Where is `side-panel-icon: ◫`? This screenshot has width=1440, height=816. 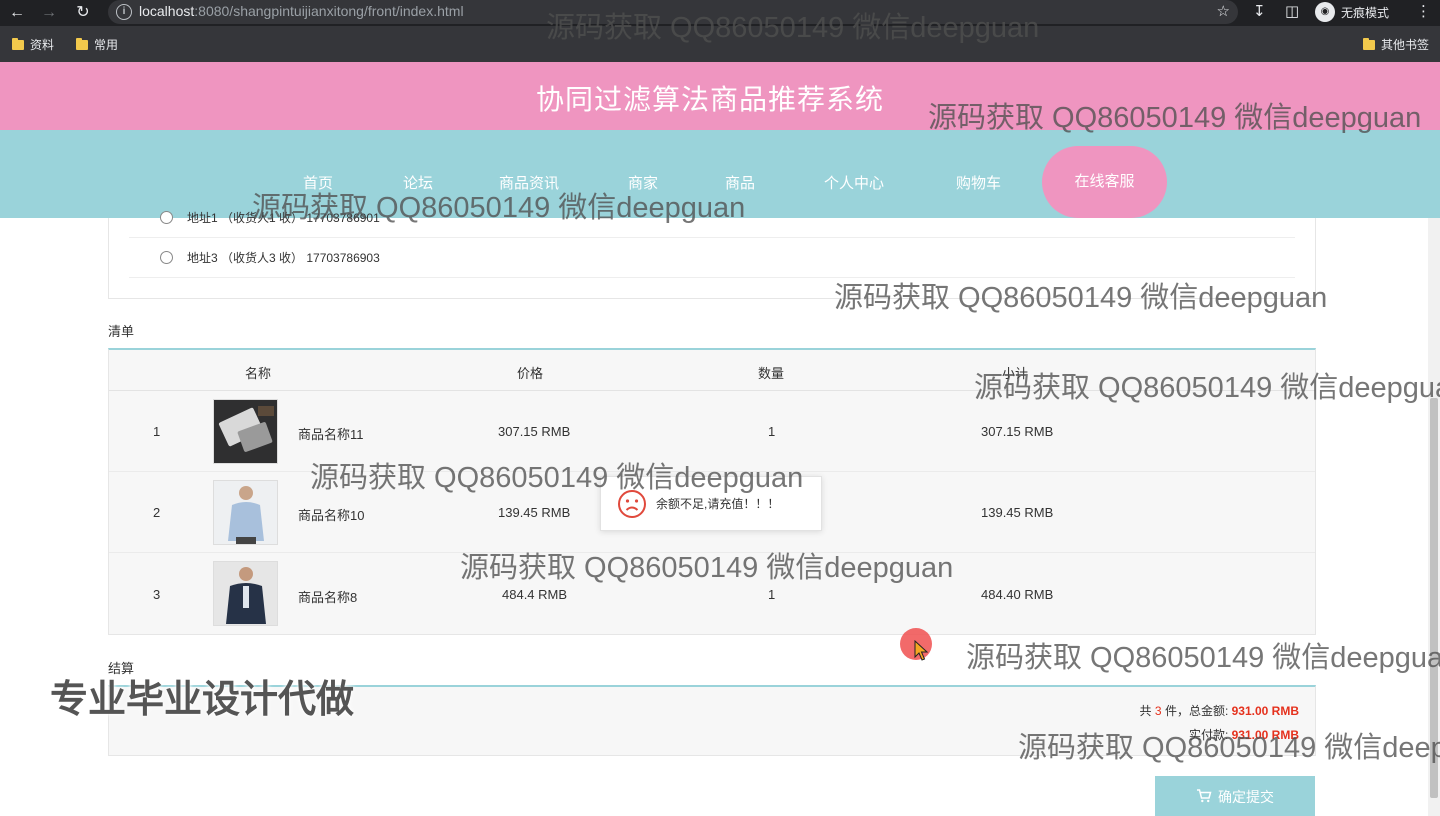
side-panel-icon: ◫ is located at coordinates (1292, 11).